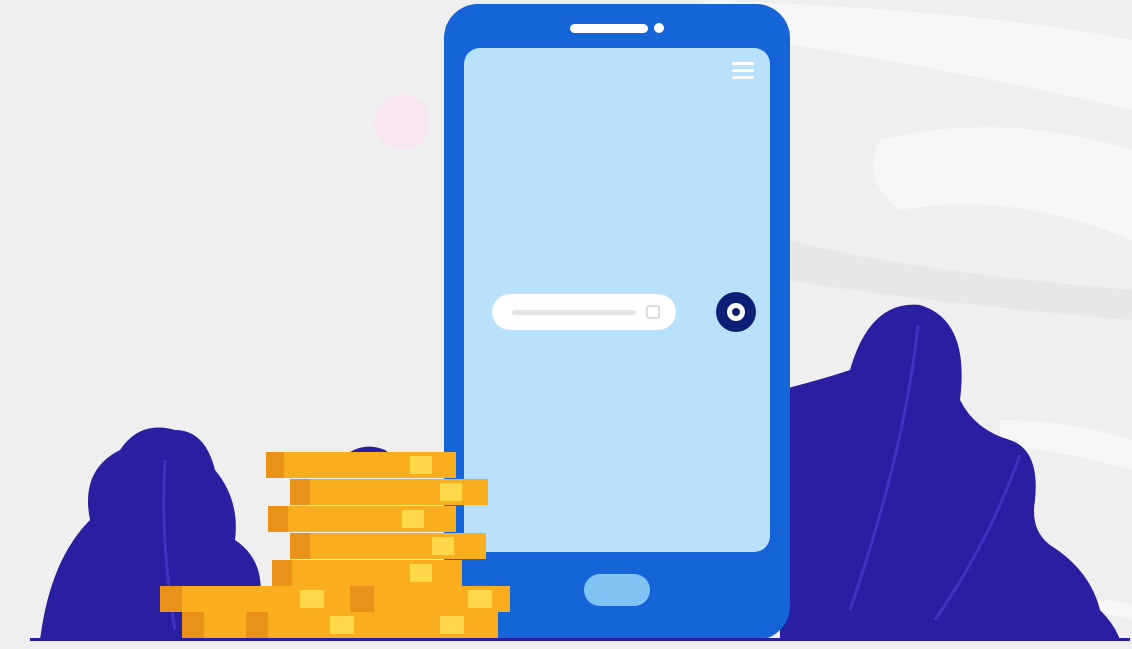 This screenshot has width=1132, height=649. I want to click on ground-line, so click(580, 639).